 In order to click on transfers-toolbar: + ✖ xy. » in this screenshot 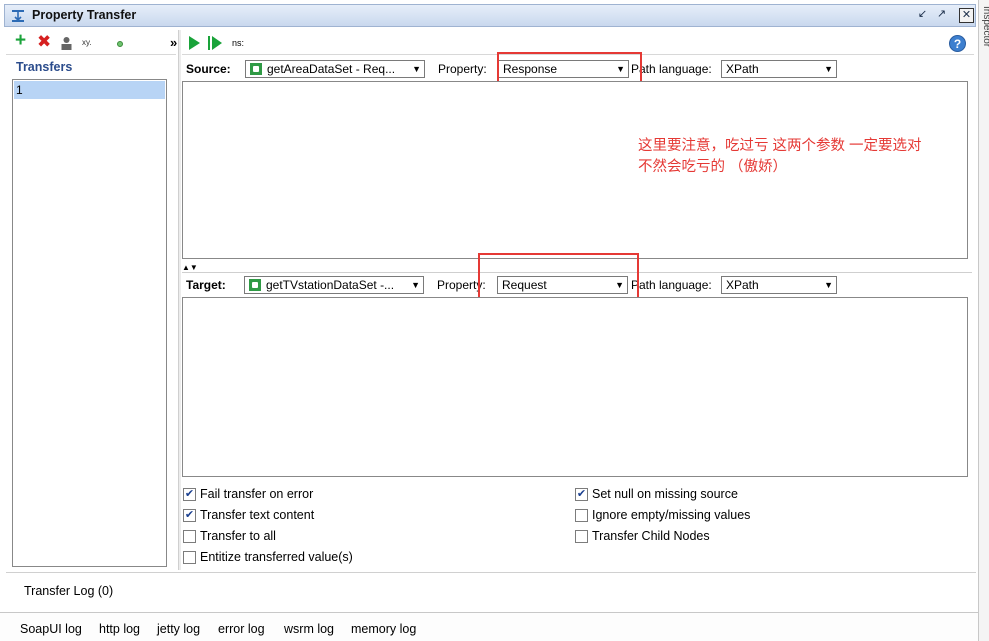, I will do `click(91, 43)`.